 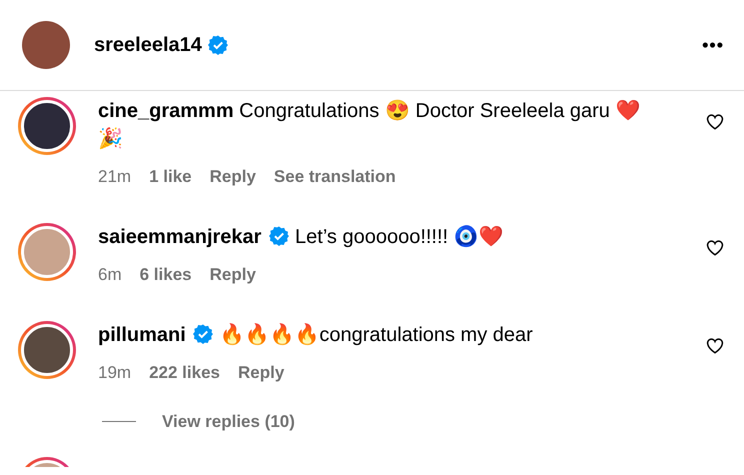 I want to click on comment-text: saieemmanjrekar Let’s goooooo!!!!! 🧿❤, so click(x=301, y=237).